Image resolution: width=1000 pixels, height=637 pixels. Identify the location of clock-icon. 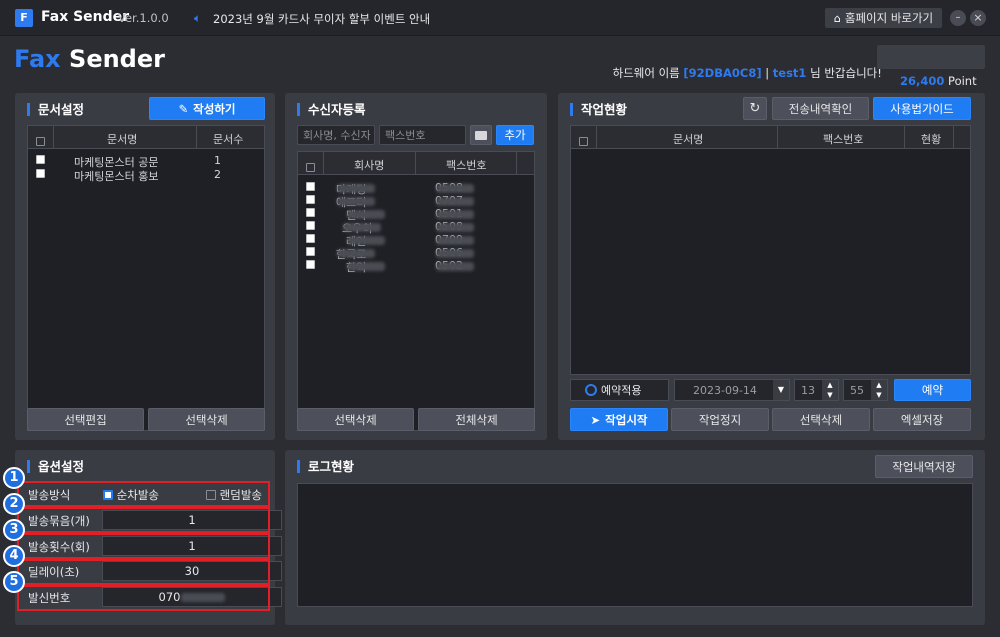
(591, 390).